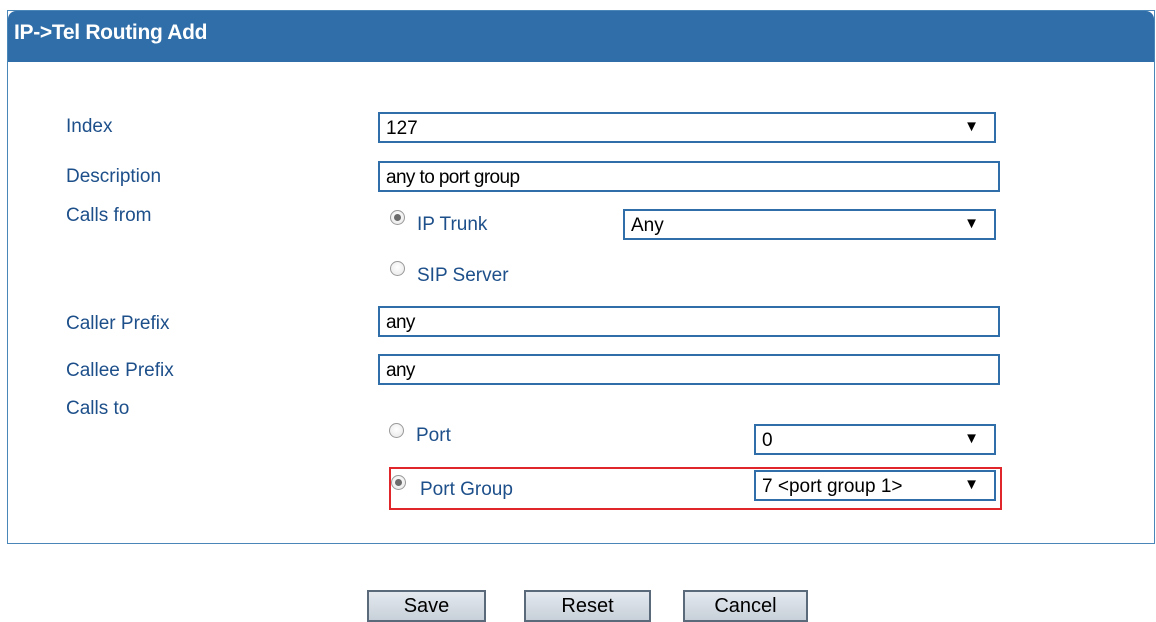 This screenshot has height=622, width=1156. I want to click on ip-trunk-value: Any, so click(647, 225).